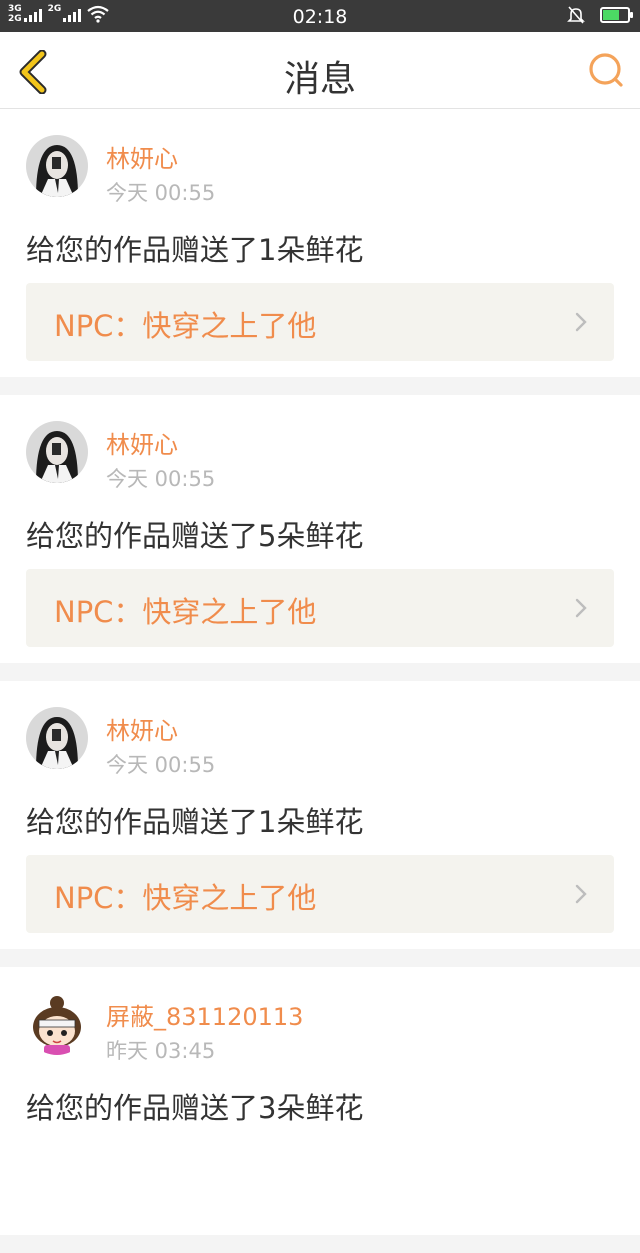 The image size is (640, 1253). Describe the element at coordinates (606, 70) in the screenshot. I see `search-icon` at that location.